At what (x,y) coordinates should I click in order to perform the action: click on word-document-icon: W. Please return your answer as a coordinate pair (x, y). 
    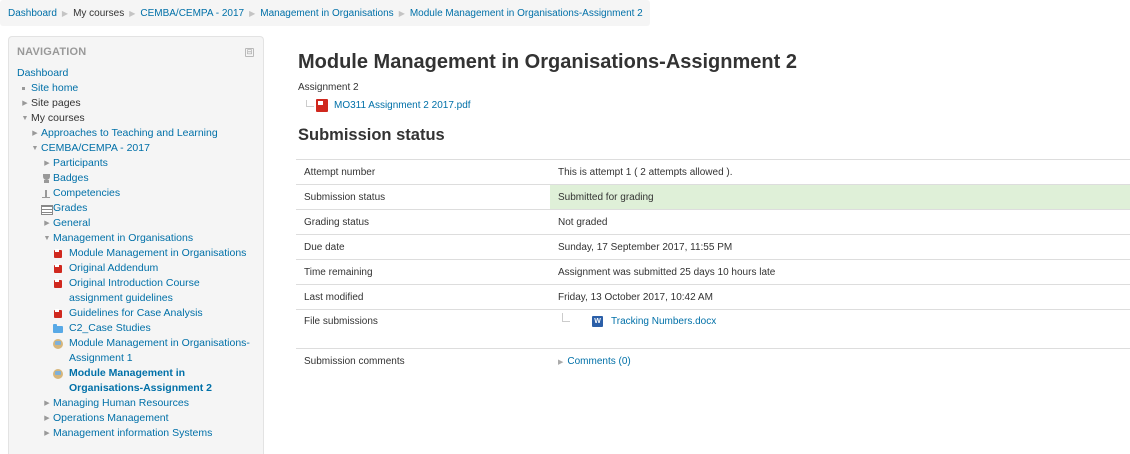
    Looking at the image, I should click on (597, 321).